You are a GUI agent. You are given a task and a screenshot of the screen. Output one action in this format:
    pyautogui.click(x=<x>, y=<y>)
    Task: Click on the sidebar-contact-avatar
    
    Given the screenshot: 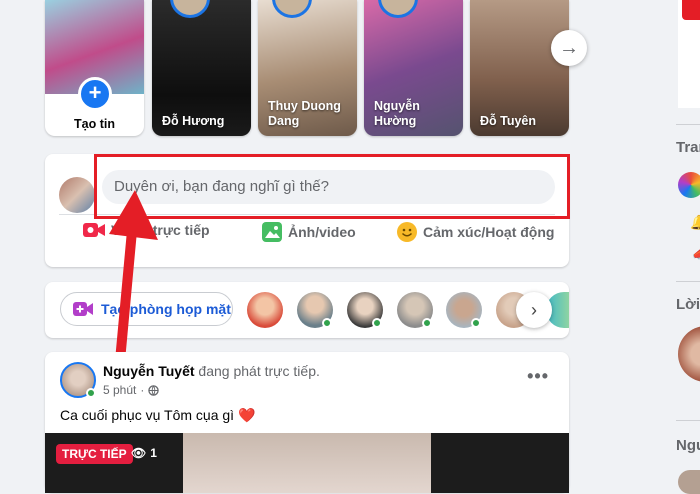 What is the action you would take?
    pyautogui.click(x=689, y=482)
    